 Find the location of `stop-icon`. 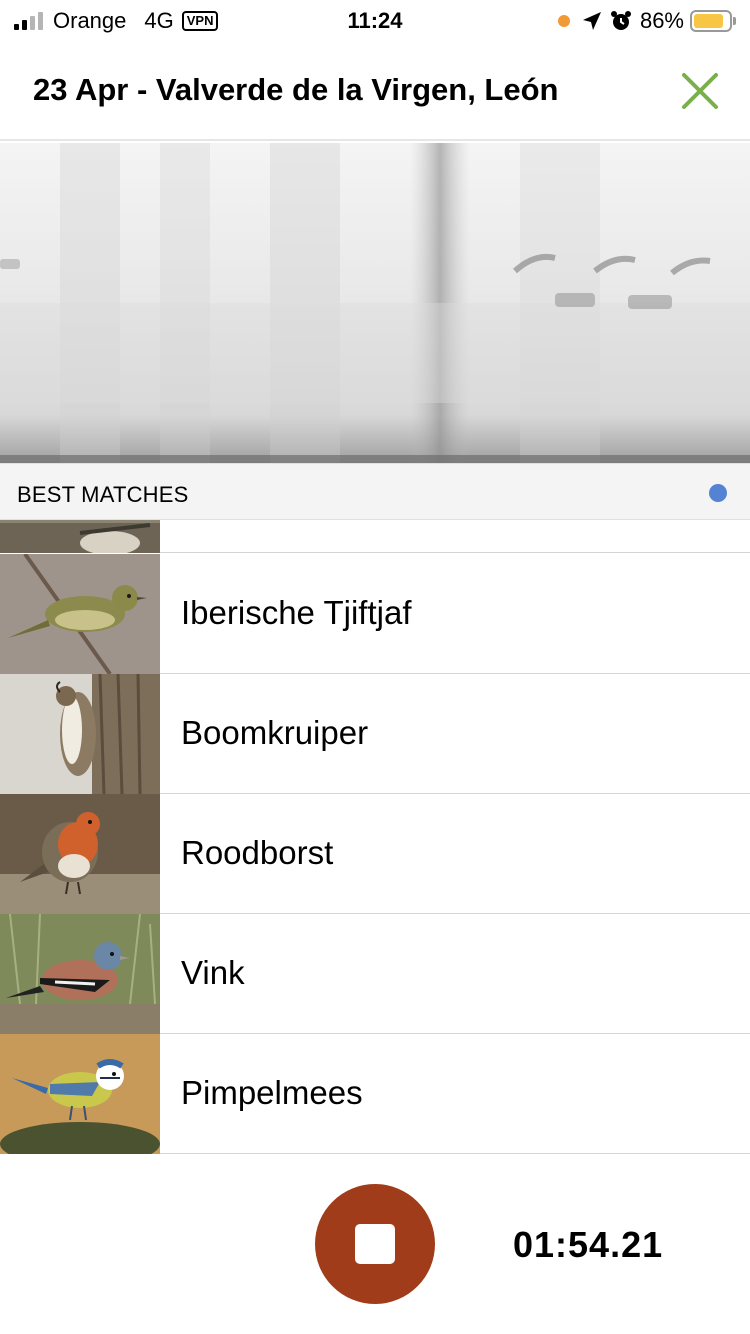

stop-icon is located at coordinates (375, 1244).